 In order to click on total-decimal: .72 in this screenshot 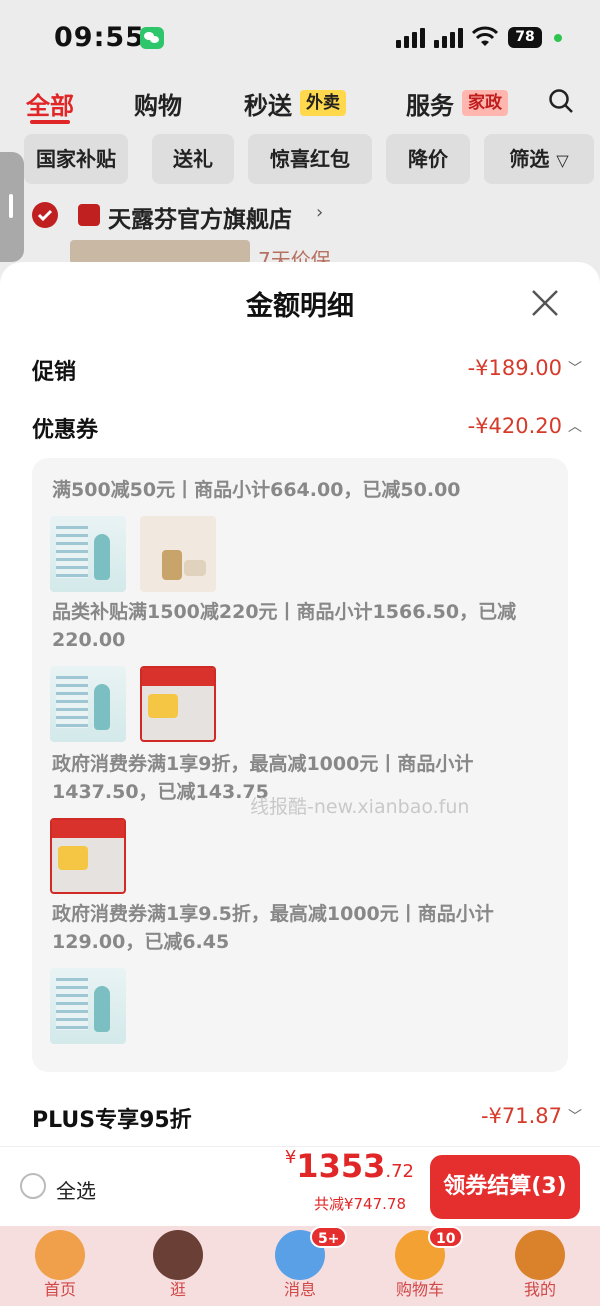, I will do `click(399, 1171)`.